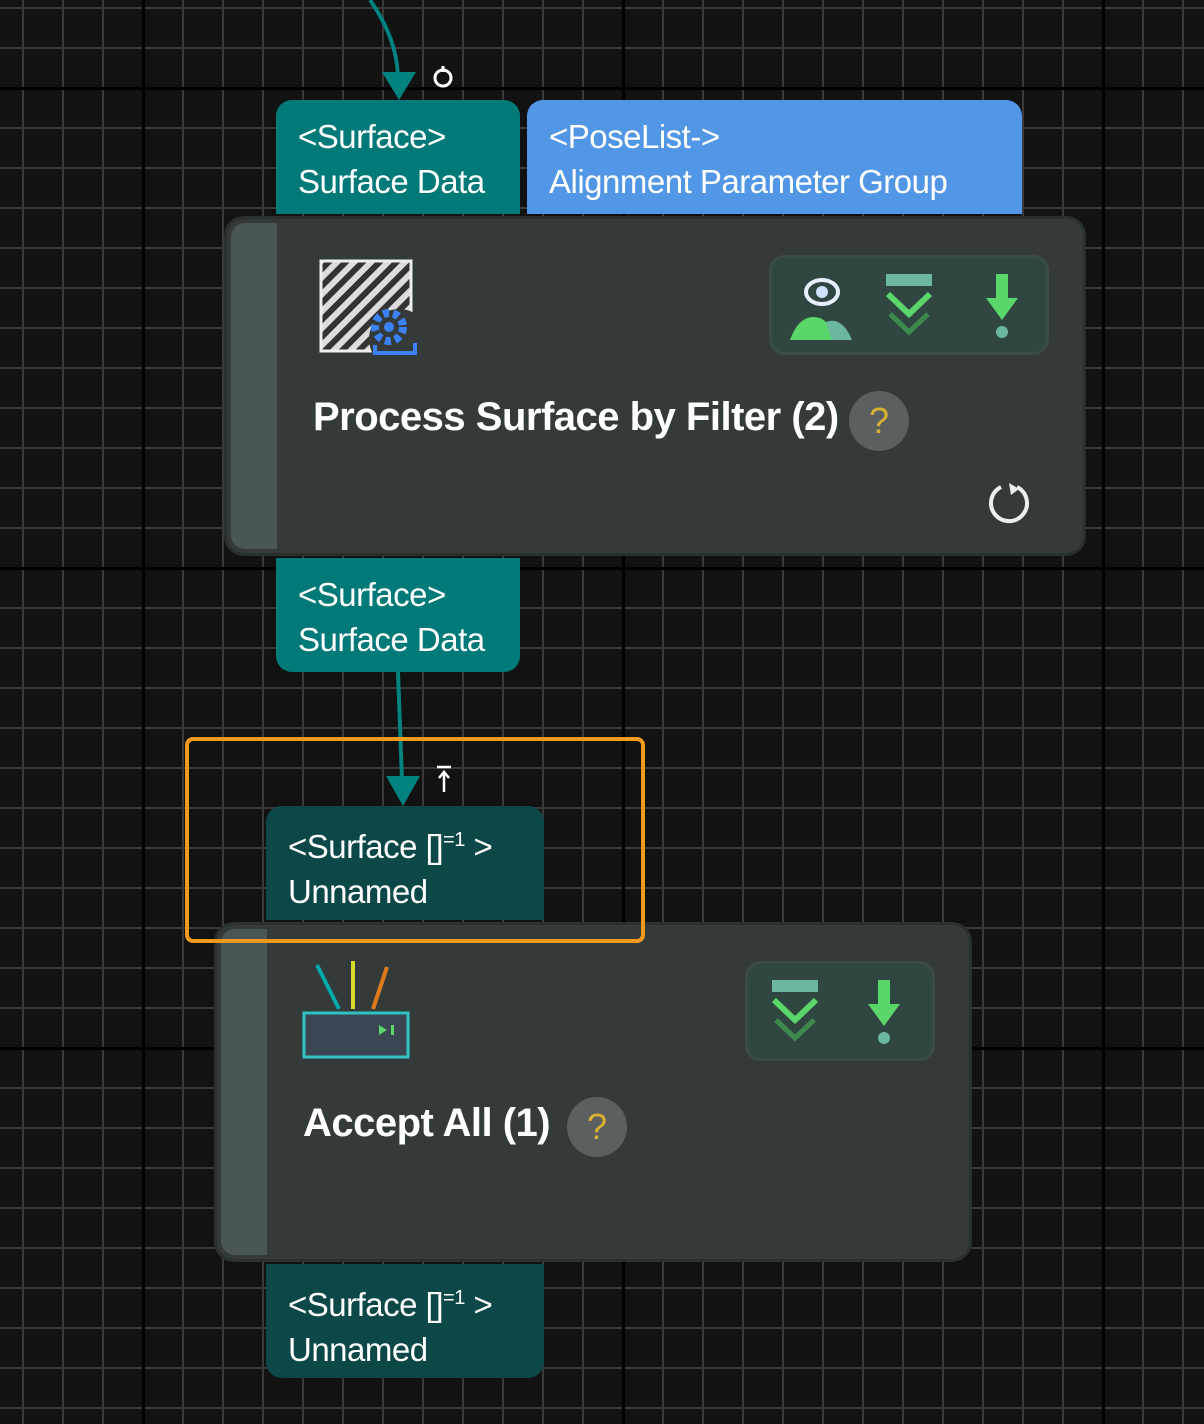 This screenshot has width=1204, height=1424. What do you see at coordinates (634, 136) in the screenshot?
I see `port-type: <PoseList->` at bounding box center [634, 136].